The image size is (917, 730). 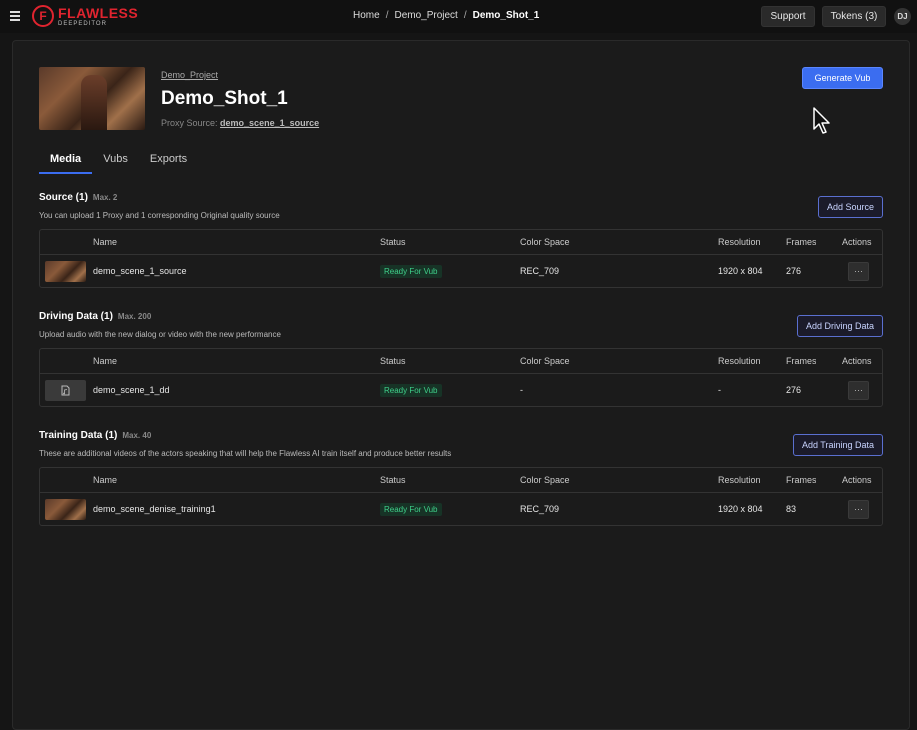 What do you see at coordinates (131, 390) in the screenshot?
I see `row-name: demo_scene_1_dd` at bounding box center [131, 390].